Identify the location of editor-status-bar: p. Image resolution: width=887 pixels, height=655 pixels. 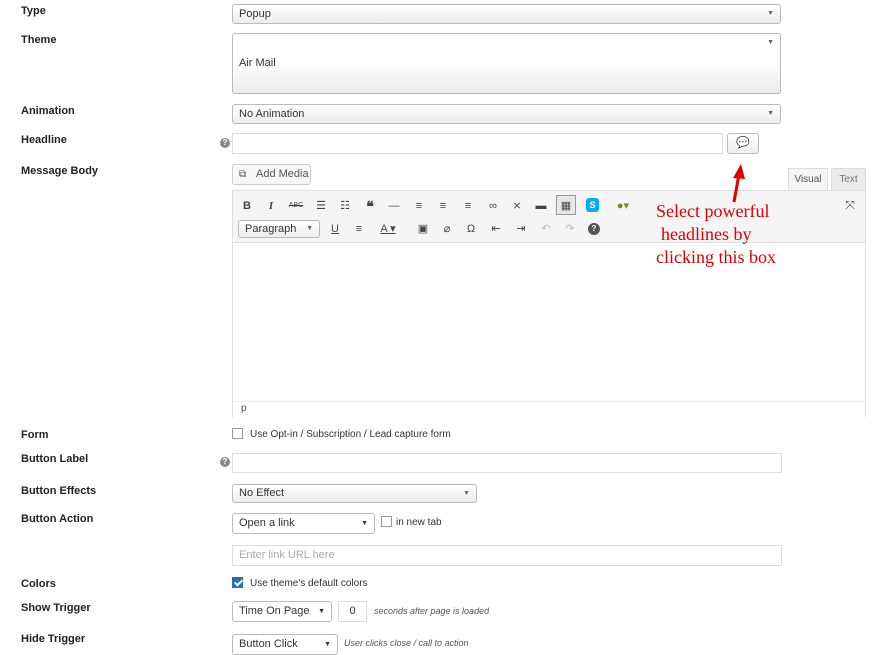
(549, 409).